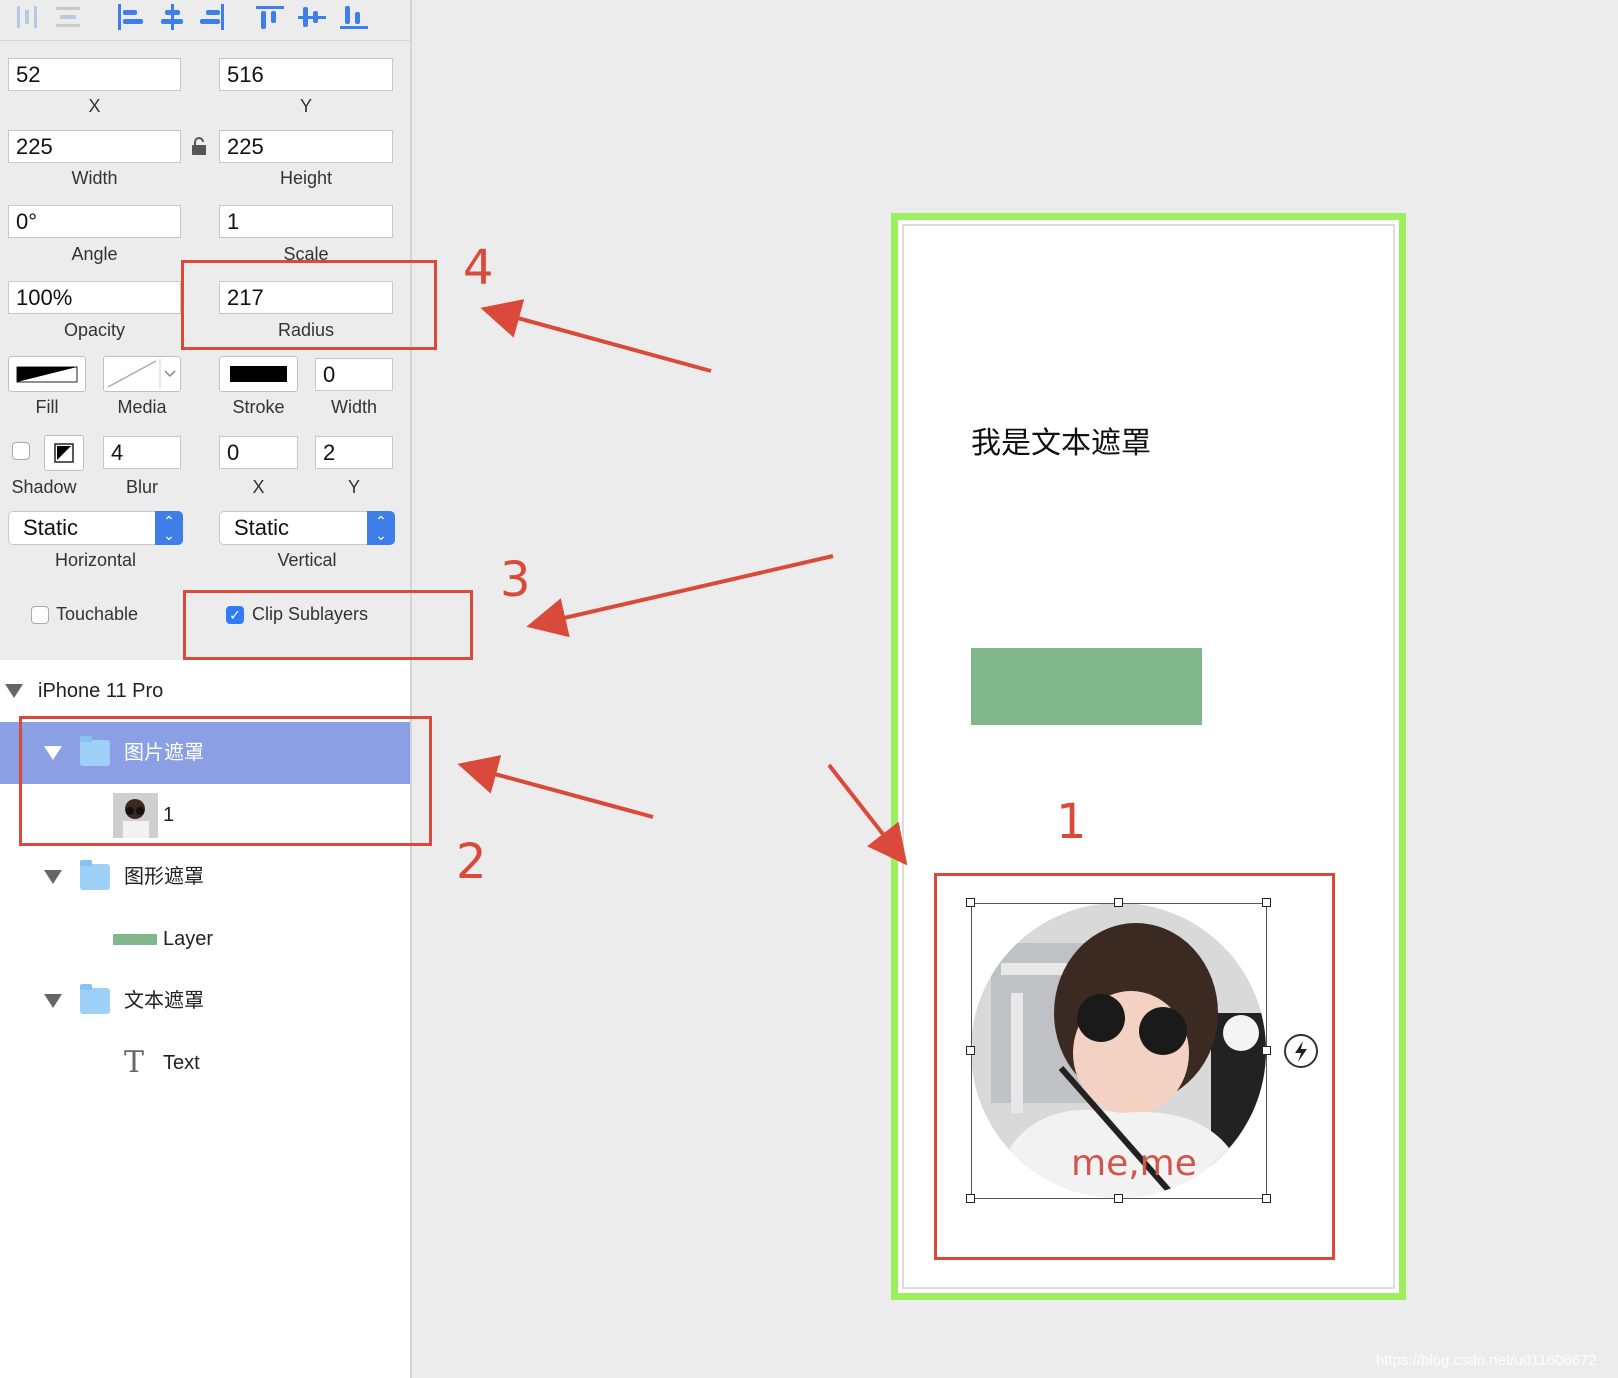 The width and height of the screenshot is (1618, 1378). I want to click on annotation-number: 4, so click(478, 268).